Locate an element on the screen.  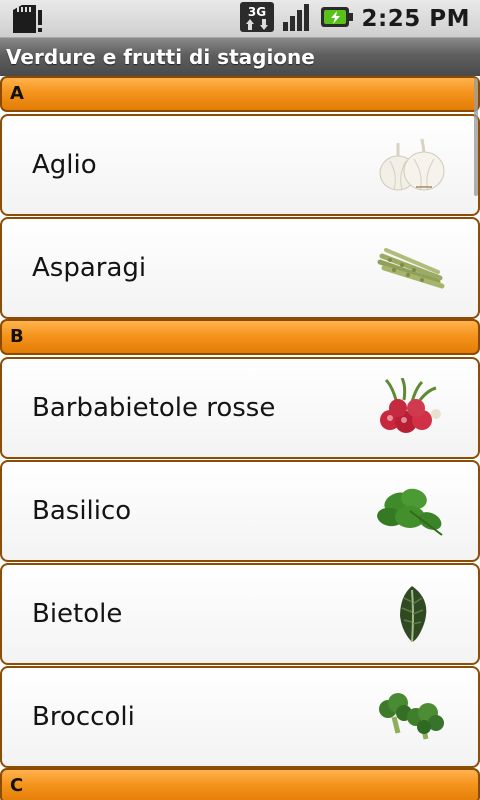
page-title: Verdure e frutti di stagione is located at coordinates (240, 57).